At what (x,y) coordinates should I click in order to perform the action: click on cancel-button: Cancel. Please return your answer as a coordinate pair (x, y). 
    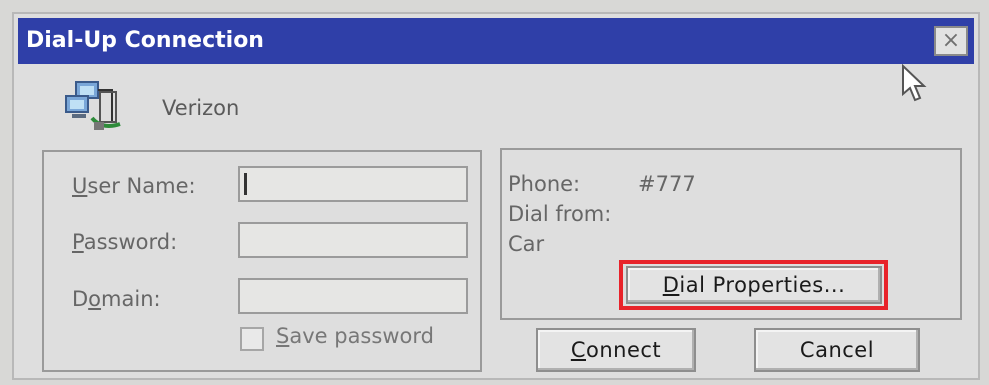
    Looking at the image, I should click on (837, 350).